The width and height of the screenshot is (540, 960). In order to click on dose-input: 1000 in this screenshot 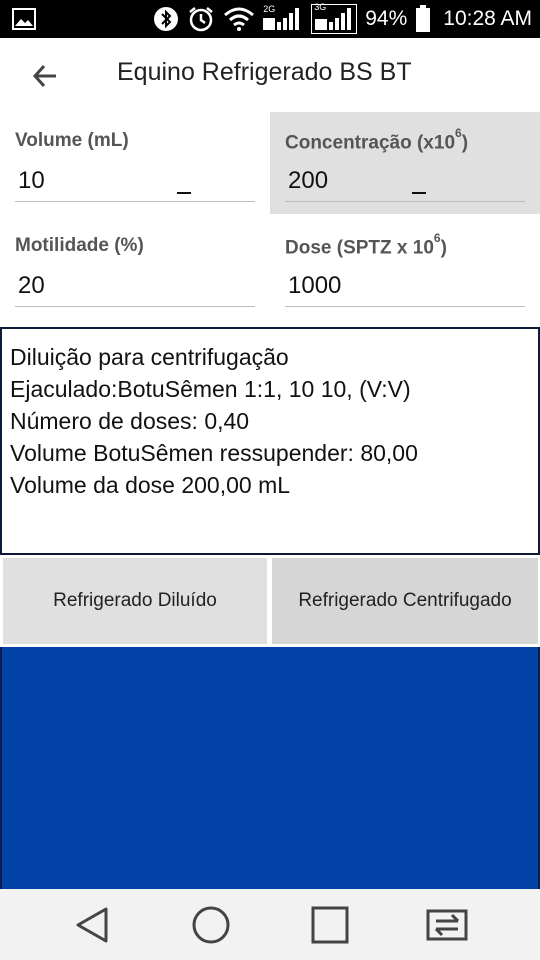, I will do `click(405, 287)`.